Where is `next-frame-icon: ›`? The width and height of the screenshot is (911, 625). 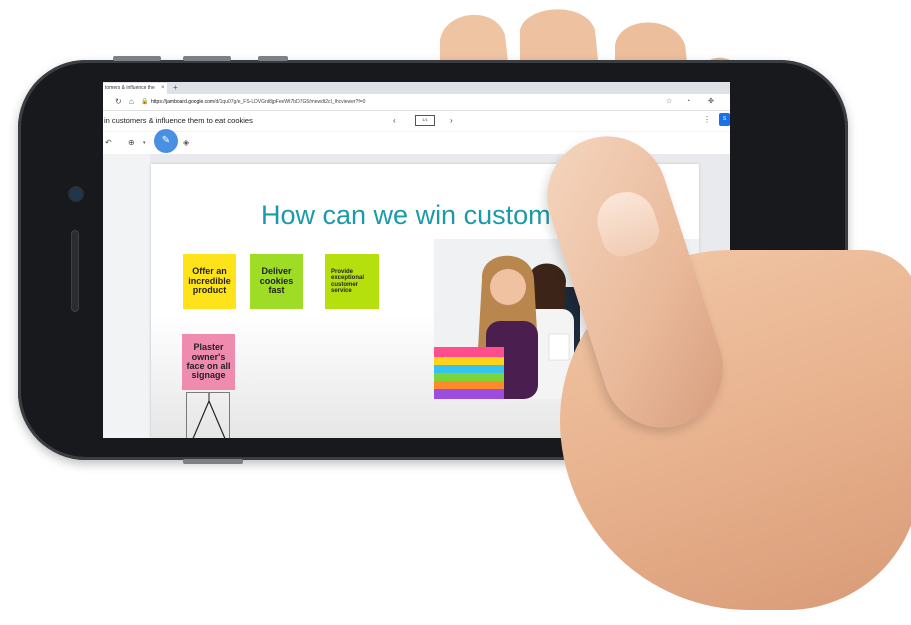
next-frame-icon: › is located at coordinates (451, 121).